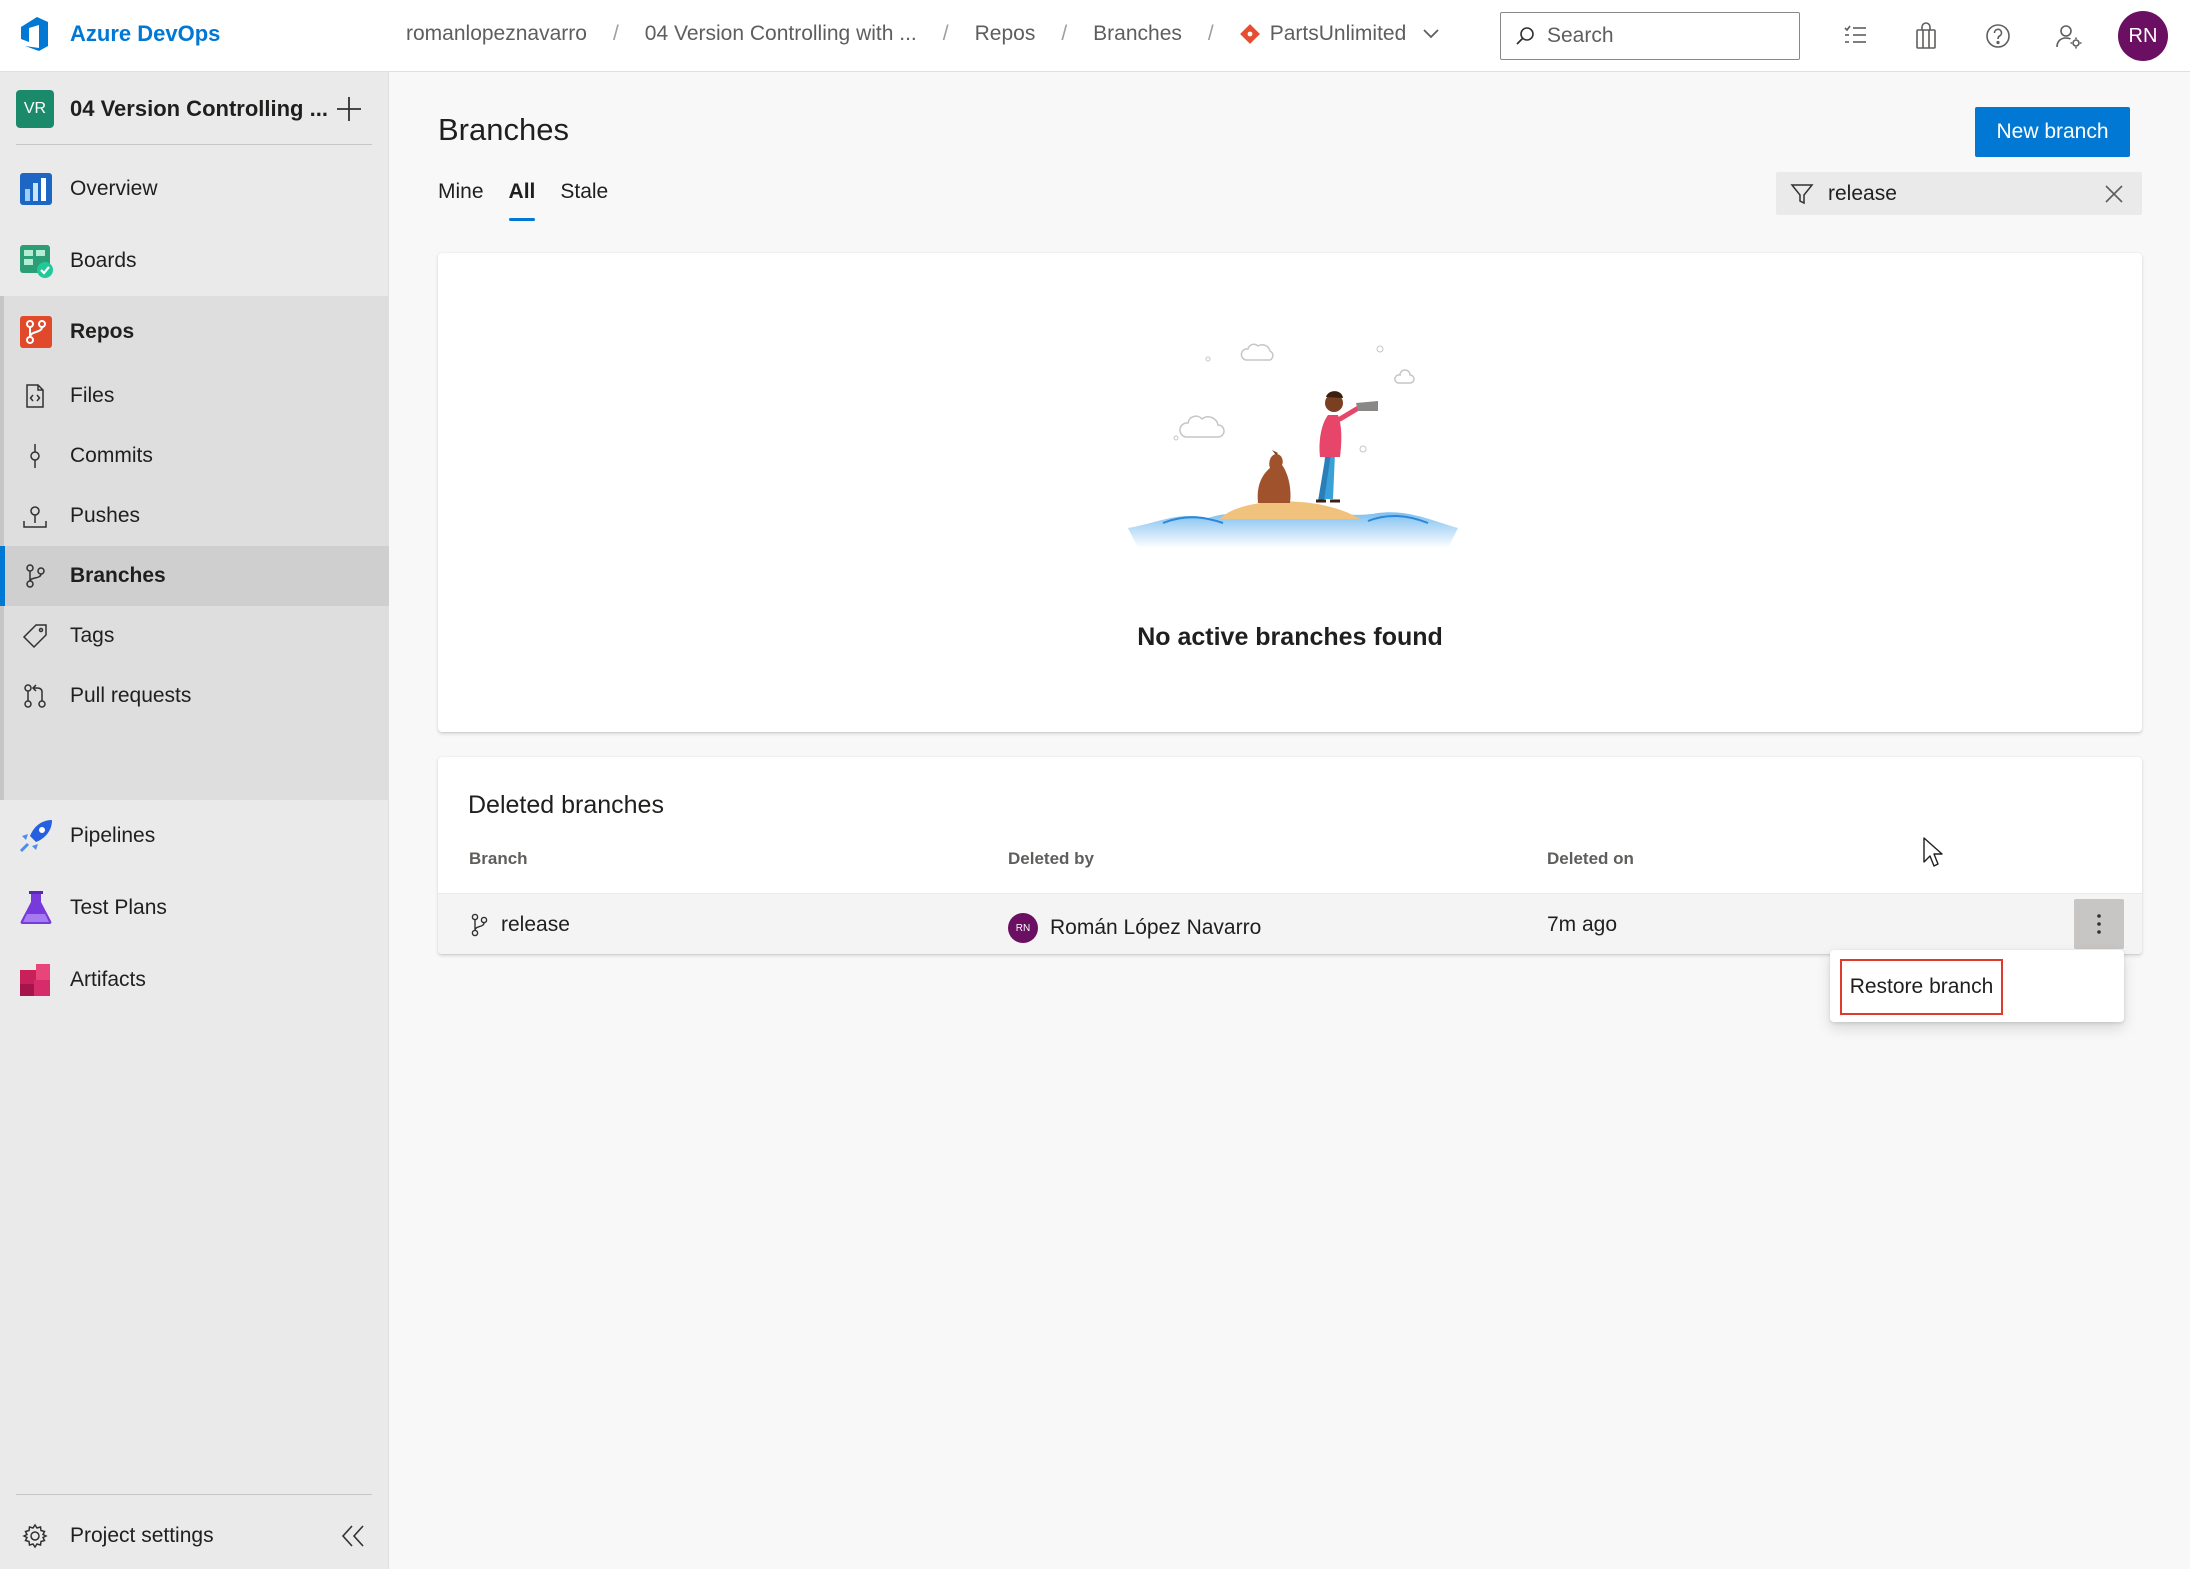 The width and height of the screenshot is (2190, 1569). What do you see at coordinates (35, 396) in the screenshot?
I see `file-code-icon` at bounding box center [35, 396].